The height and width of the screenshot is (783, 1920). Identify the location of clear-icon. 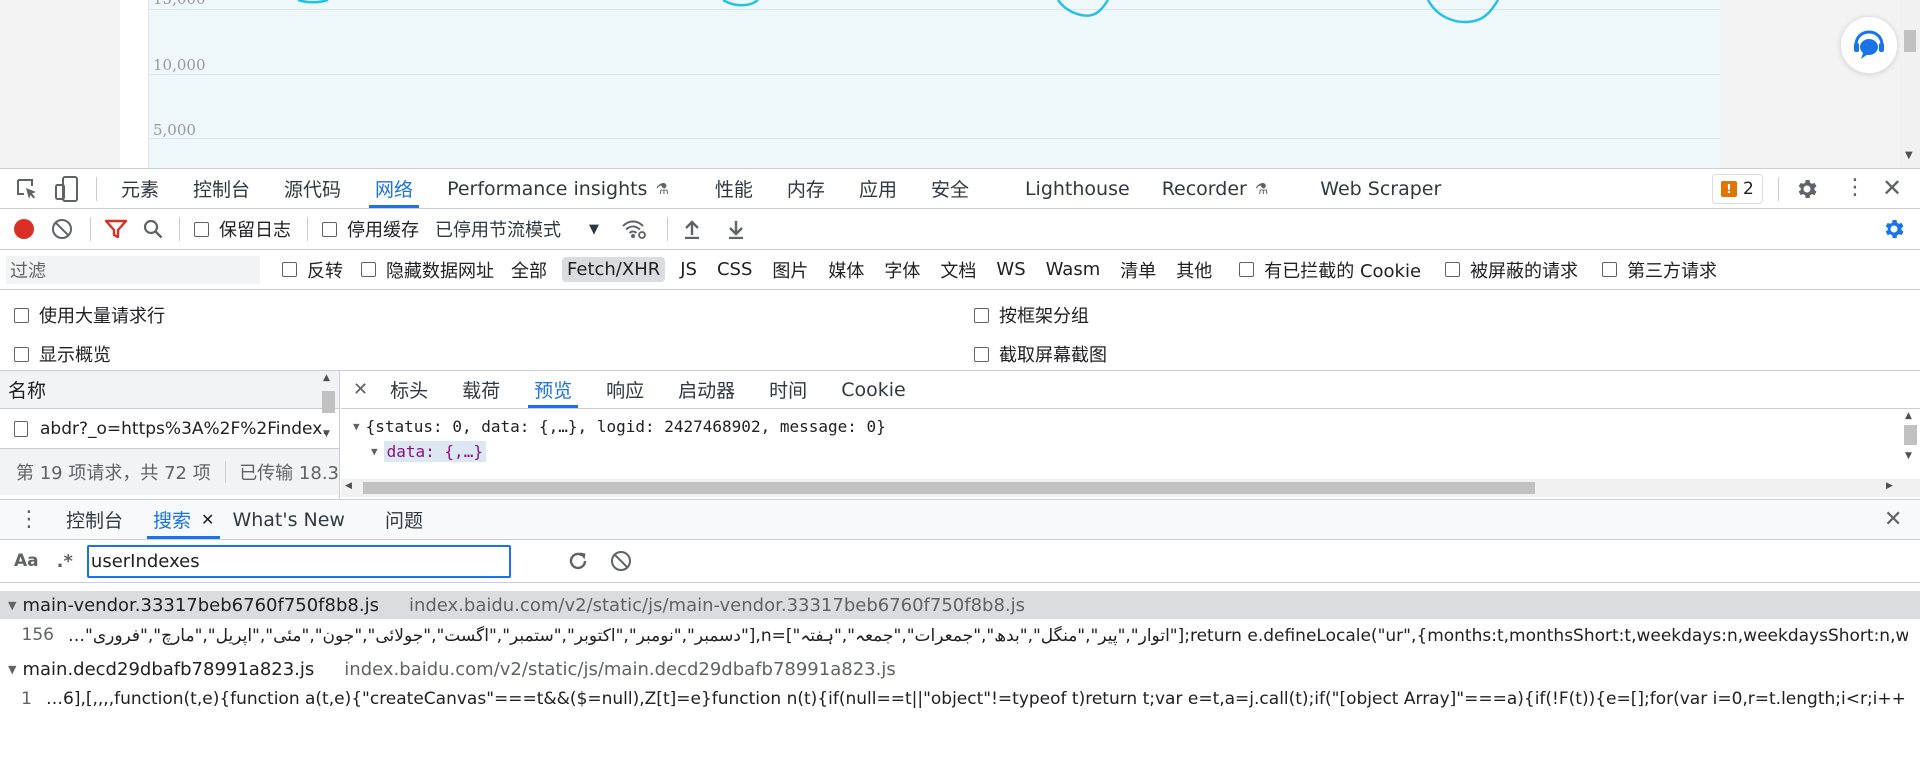
(62, 229).